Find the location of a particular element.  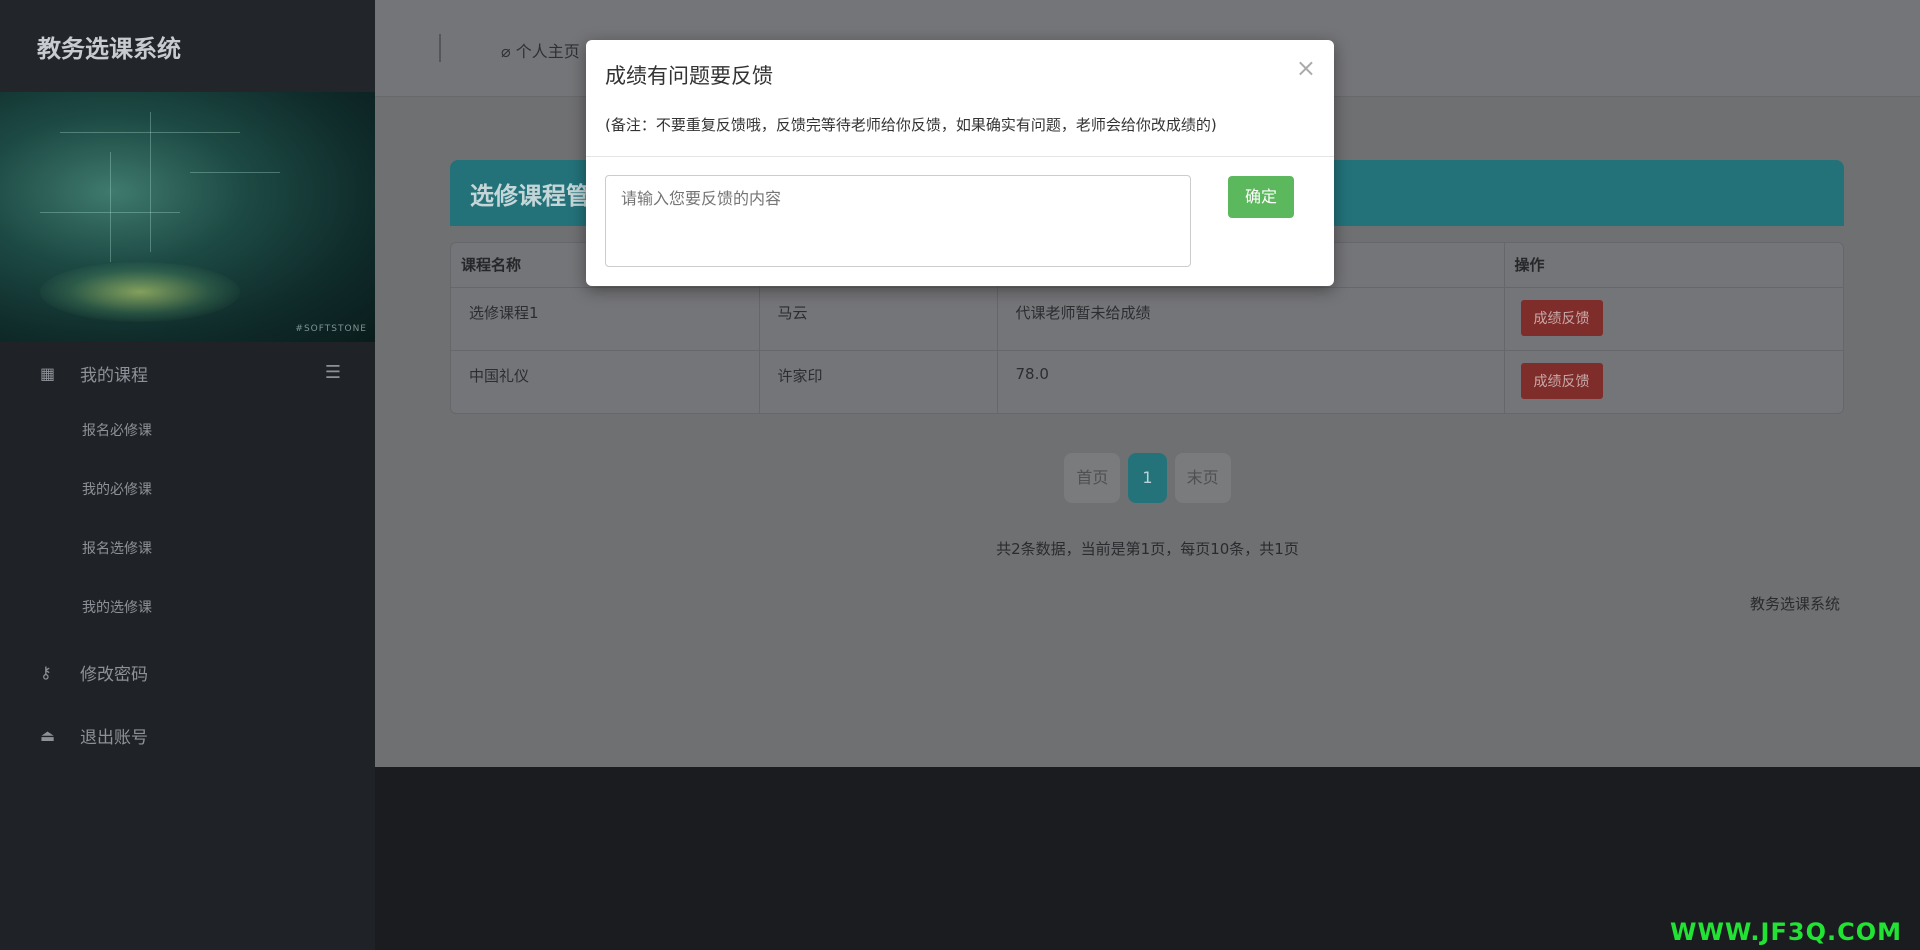

menu-group-my-courses: ▦ 我的课程 ☰ 报名必修课 我的必修课 报名选修课 我的选修课 is located at coordinates (187, 491).